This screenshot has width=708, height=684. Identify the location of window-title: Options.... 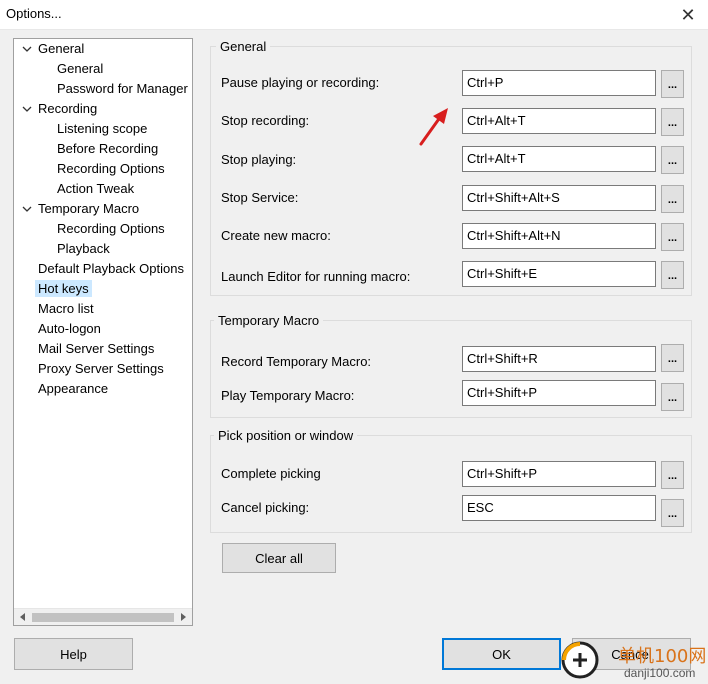
(34, 13).